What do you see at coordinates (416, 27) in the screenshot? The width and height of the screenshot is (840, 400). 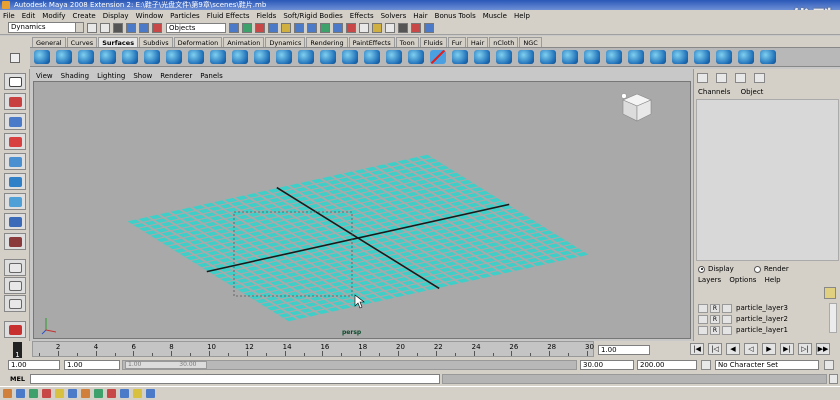 I see `magnet-icon` at bounding box center [416, 27].